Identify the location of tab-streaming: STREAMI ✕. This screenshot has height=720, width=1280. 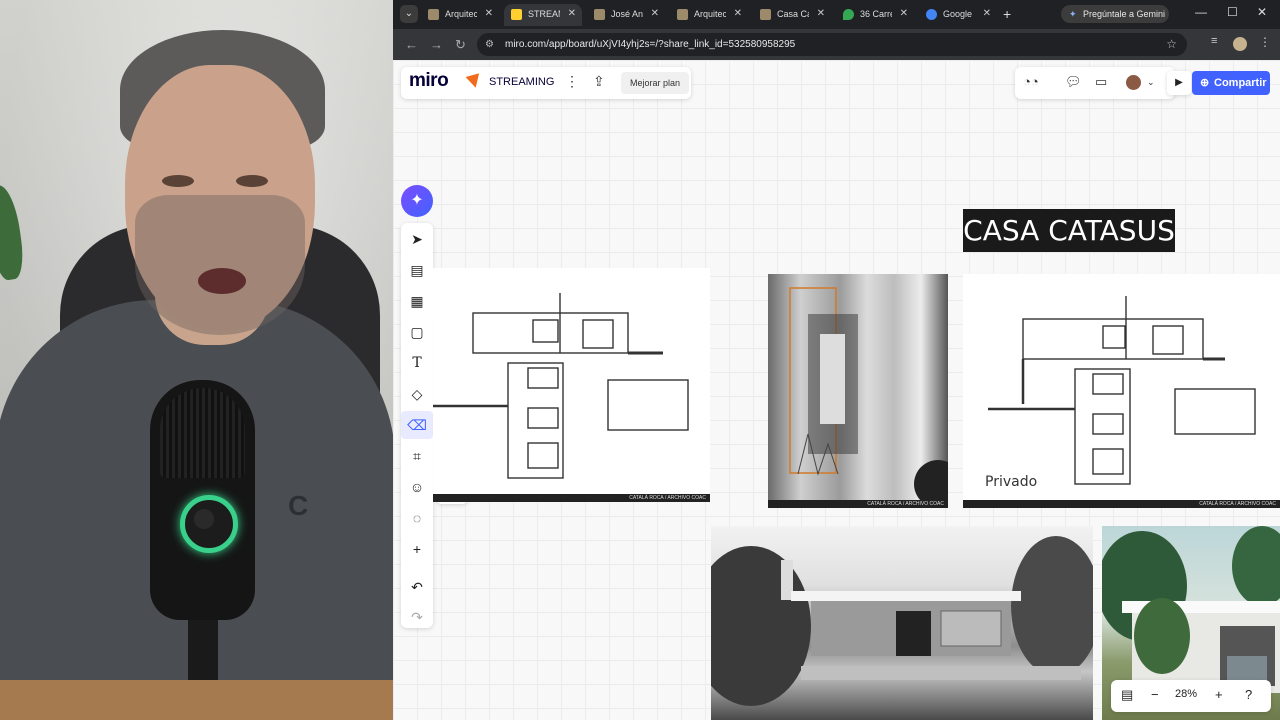
(543, 15).